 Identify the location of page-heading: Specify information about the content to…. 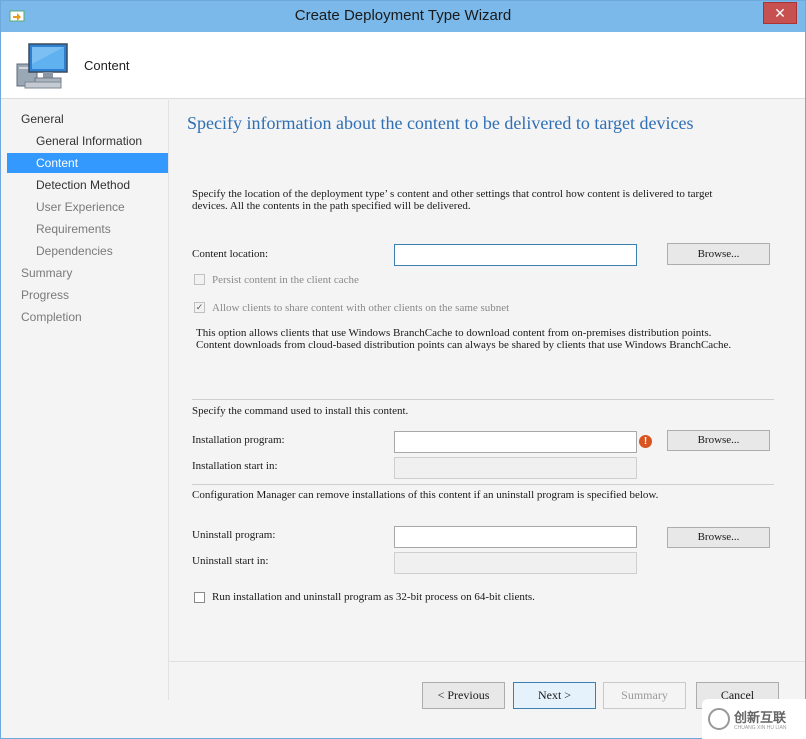
(440, 123).